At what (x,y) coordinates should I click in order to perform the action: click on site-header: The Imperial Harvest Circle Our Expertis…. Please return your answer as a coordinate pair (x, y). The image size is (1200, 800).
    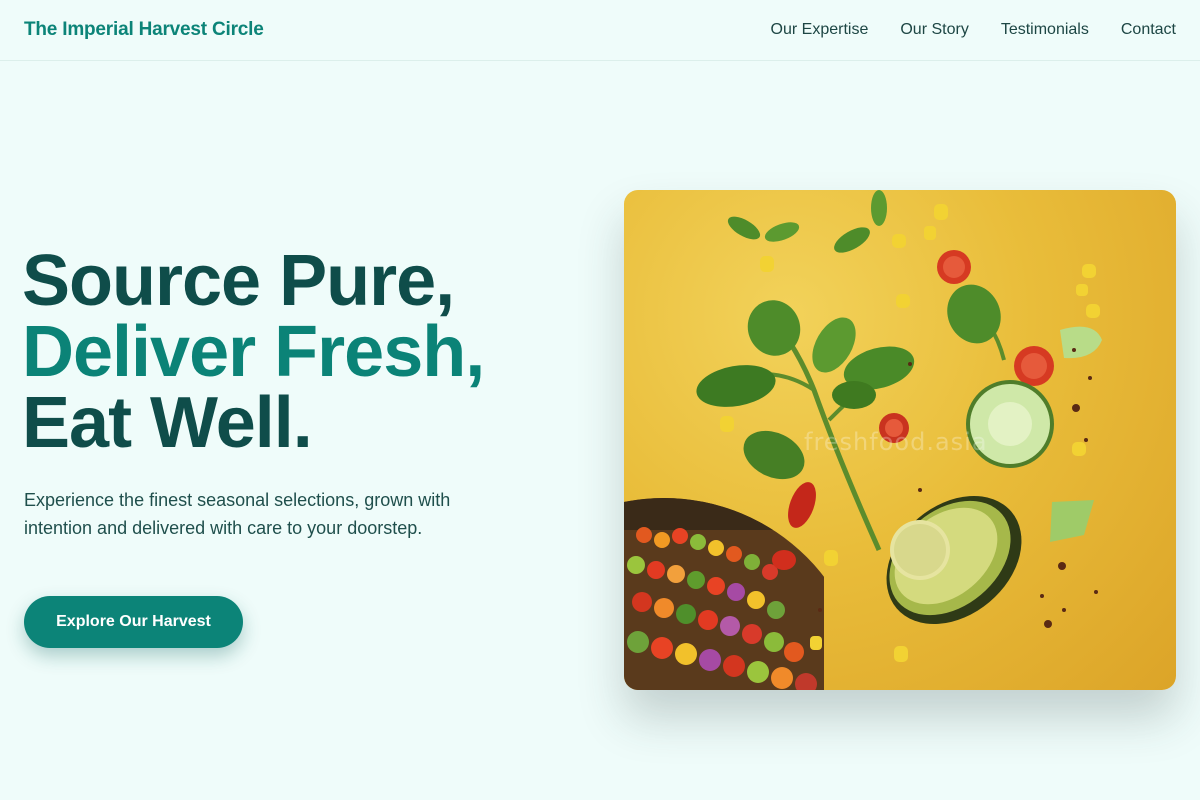
    Looking at the image, I should click on (600, 30).